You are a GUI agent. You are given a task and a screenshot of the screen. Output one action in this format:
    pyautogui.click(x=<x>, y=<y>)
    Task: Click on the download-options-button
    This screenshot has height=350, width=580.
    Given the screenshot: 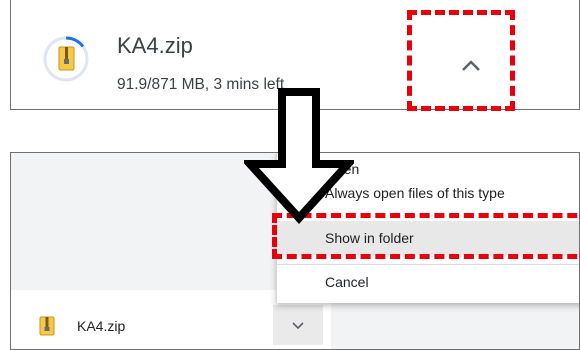 What is the action you would take?
    pyautogui.click(x=298, y=325)
    